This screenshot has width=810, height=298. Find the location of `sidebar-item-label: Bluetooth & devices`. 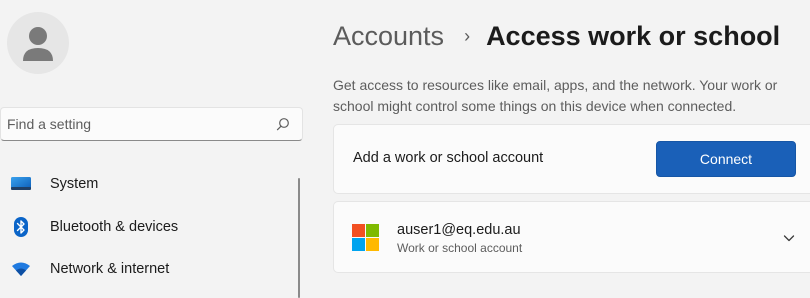

sidebar-item-label: Bluetooth & devices is located at coordinates (114, 227).